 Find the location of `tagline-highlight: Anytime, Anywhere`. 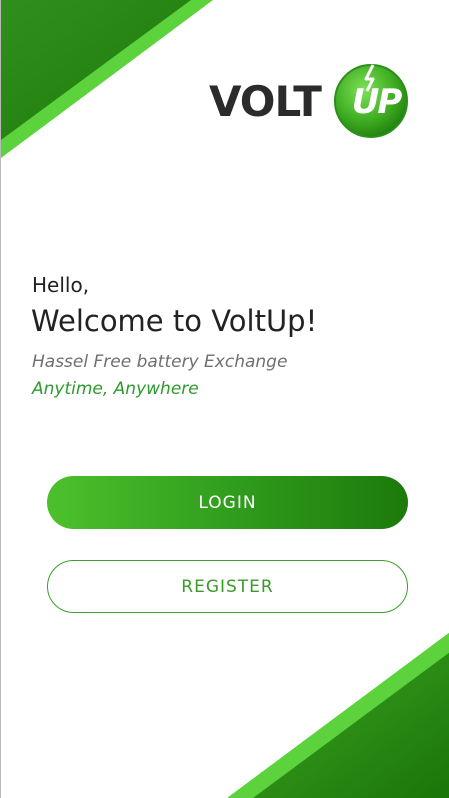

tagline-highlight: Anytime, Anywhere is located at coordinates (115, 389).